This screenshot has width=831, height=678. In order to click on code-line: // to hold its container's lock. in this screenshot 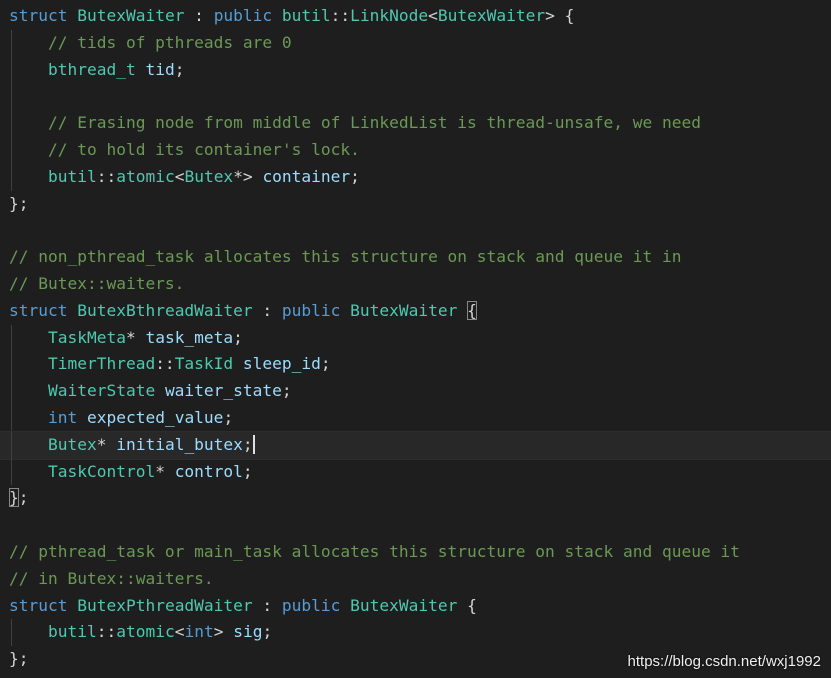, I will do `click(415, 150)`.